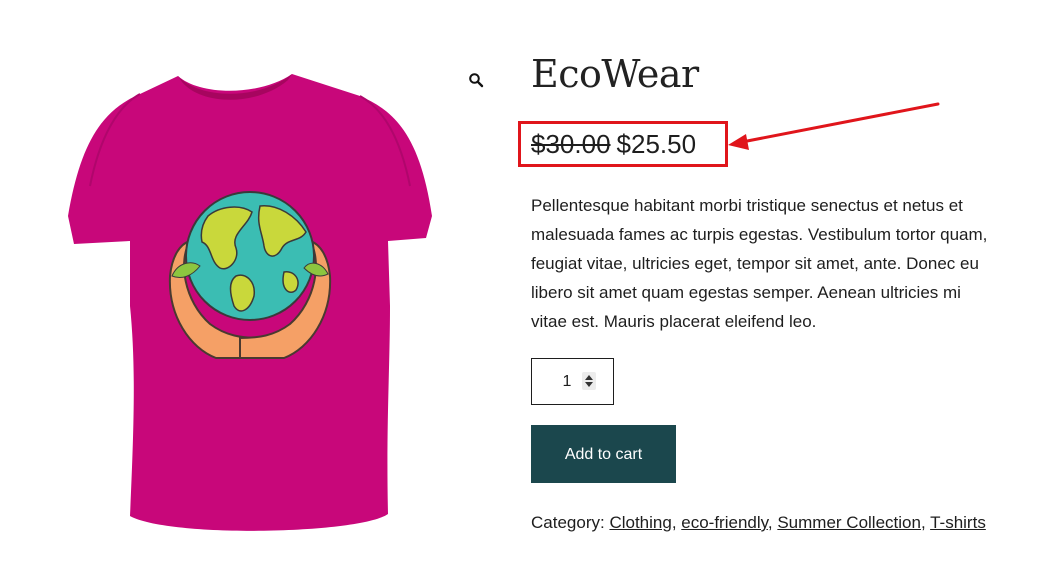 This screenshot has width=1064, height=576. Describe the element at coordinates (568, 522) in the screenshot. I see `category-label: Category:` at that location.